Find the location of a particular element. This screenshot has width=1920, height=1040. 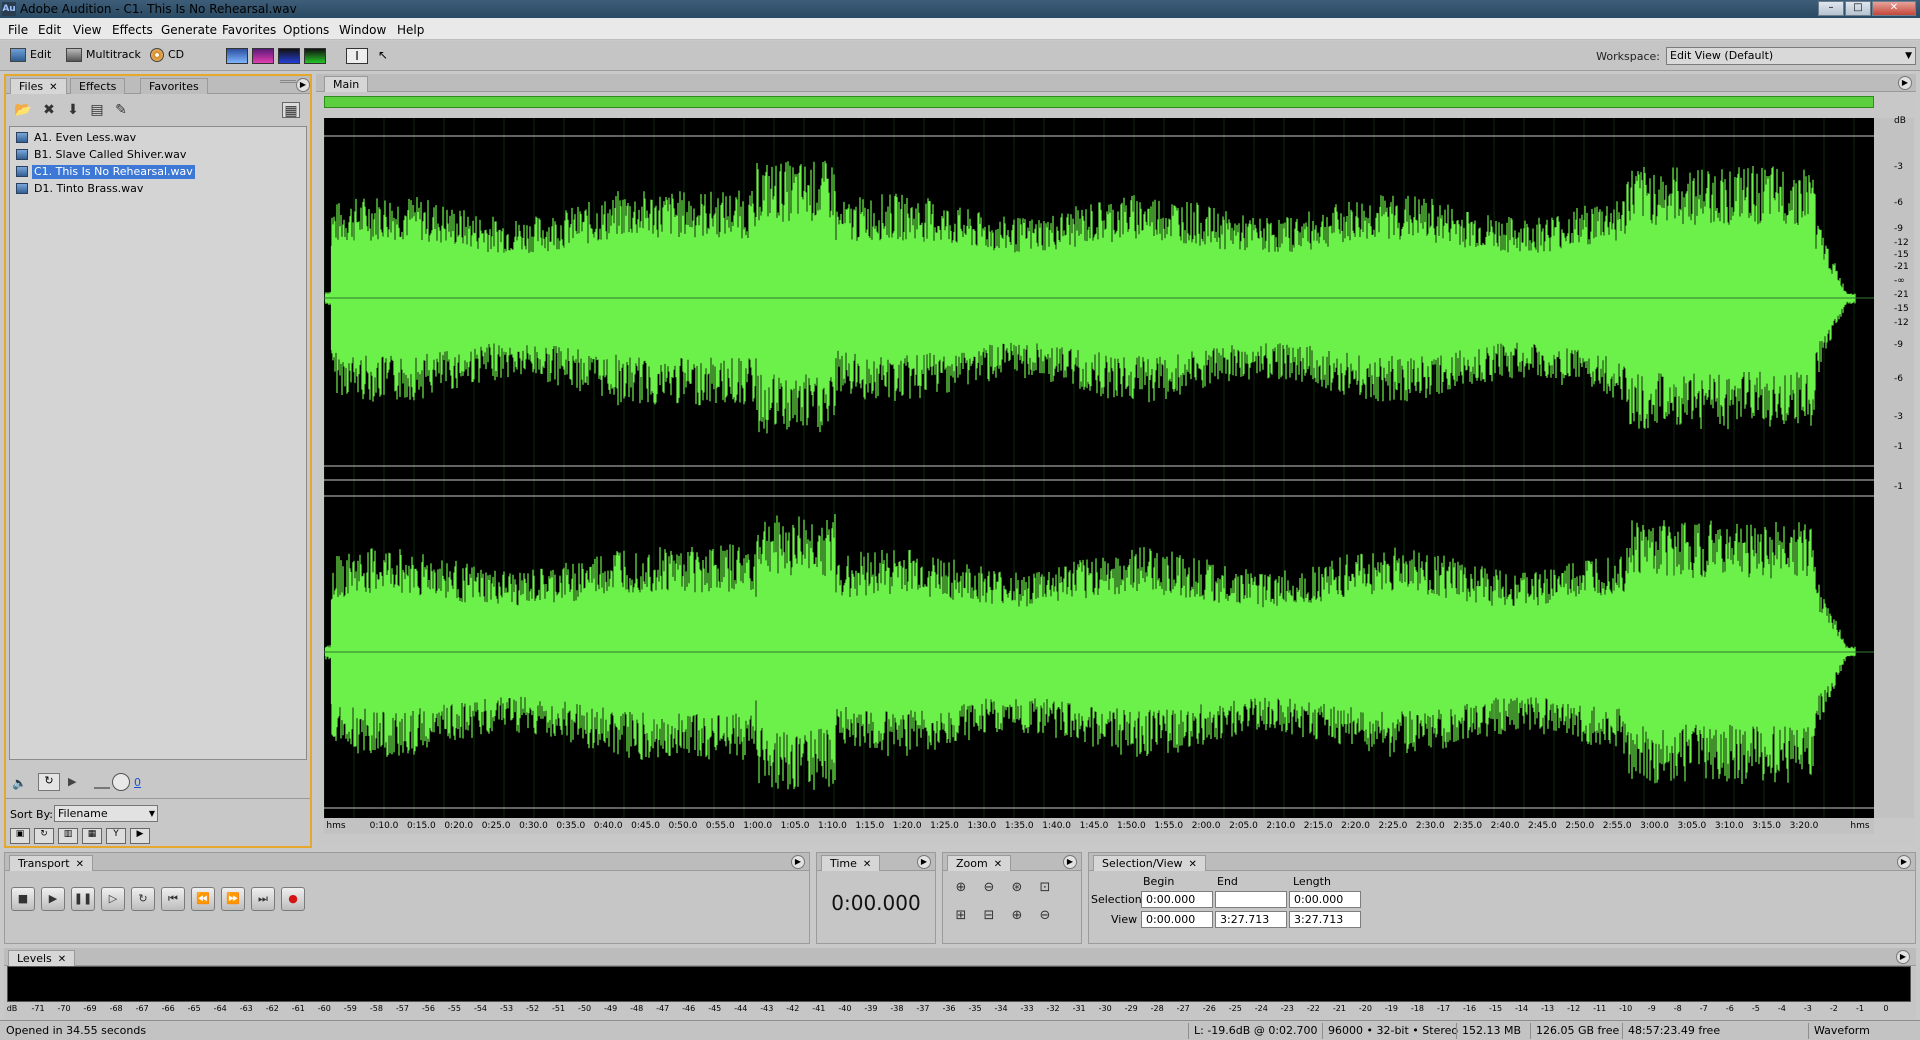

menu-effects: Effects is located at coordinates (132, 30).